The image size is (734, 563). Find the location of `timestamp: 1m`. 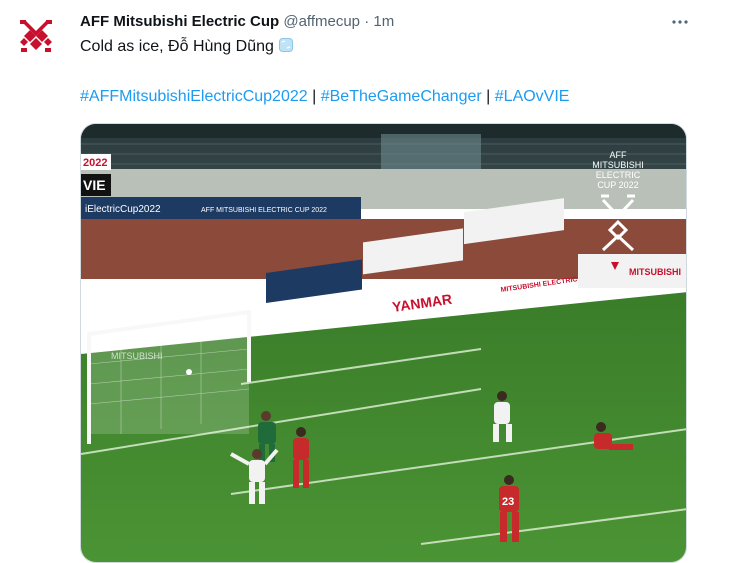

timestamp: 1m is located at coordinates (383, 21).